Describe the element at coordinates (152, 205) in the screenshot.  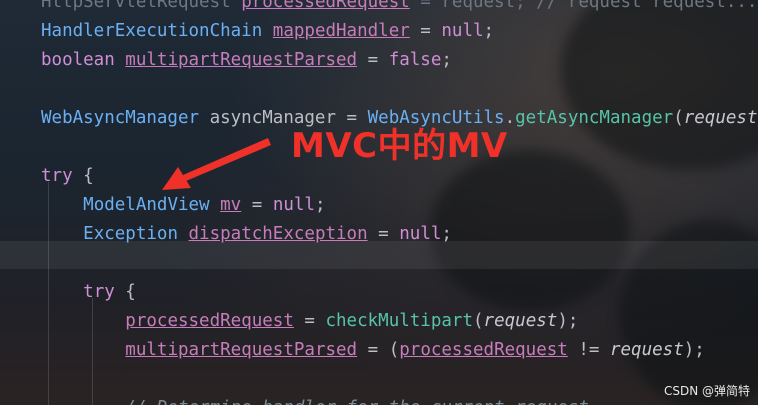
I see `code-token: ModelAndView` at that location.